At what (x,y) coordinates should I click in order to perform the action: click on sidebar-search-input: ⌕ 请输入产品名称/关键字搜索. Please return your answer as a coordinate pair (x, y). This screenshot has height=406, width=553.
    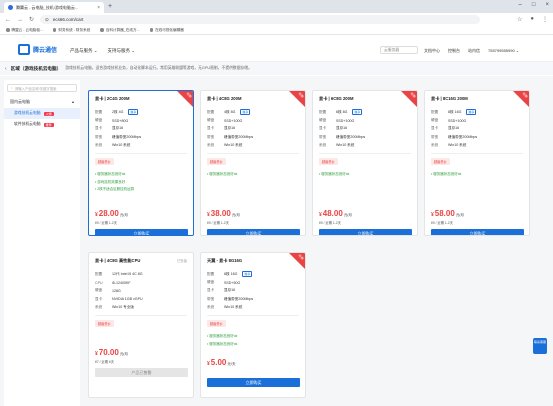
    Looking at the image, I should click on (42, 88).